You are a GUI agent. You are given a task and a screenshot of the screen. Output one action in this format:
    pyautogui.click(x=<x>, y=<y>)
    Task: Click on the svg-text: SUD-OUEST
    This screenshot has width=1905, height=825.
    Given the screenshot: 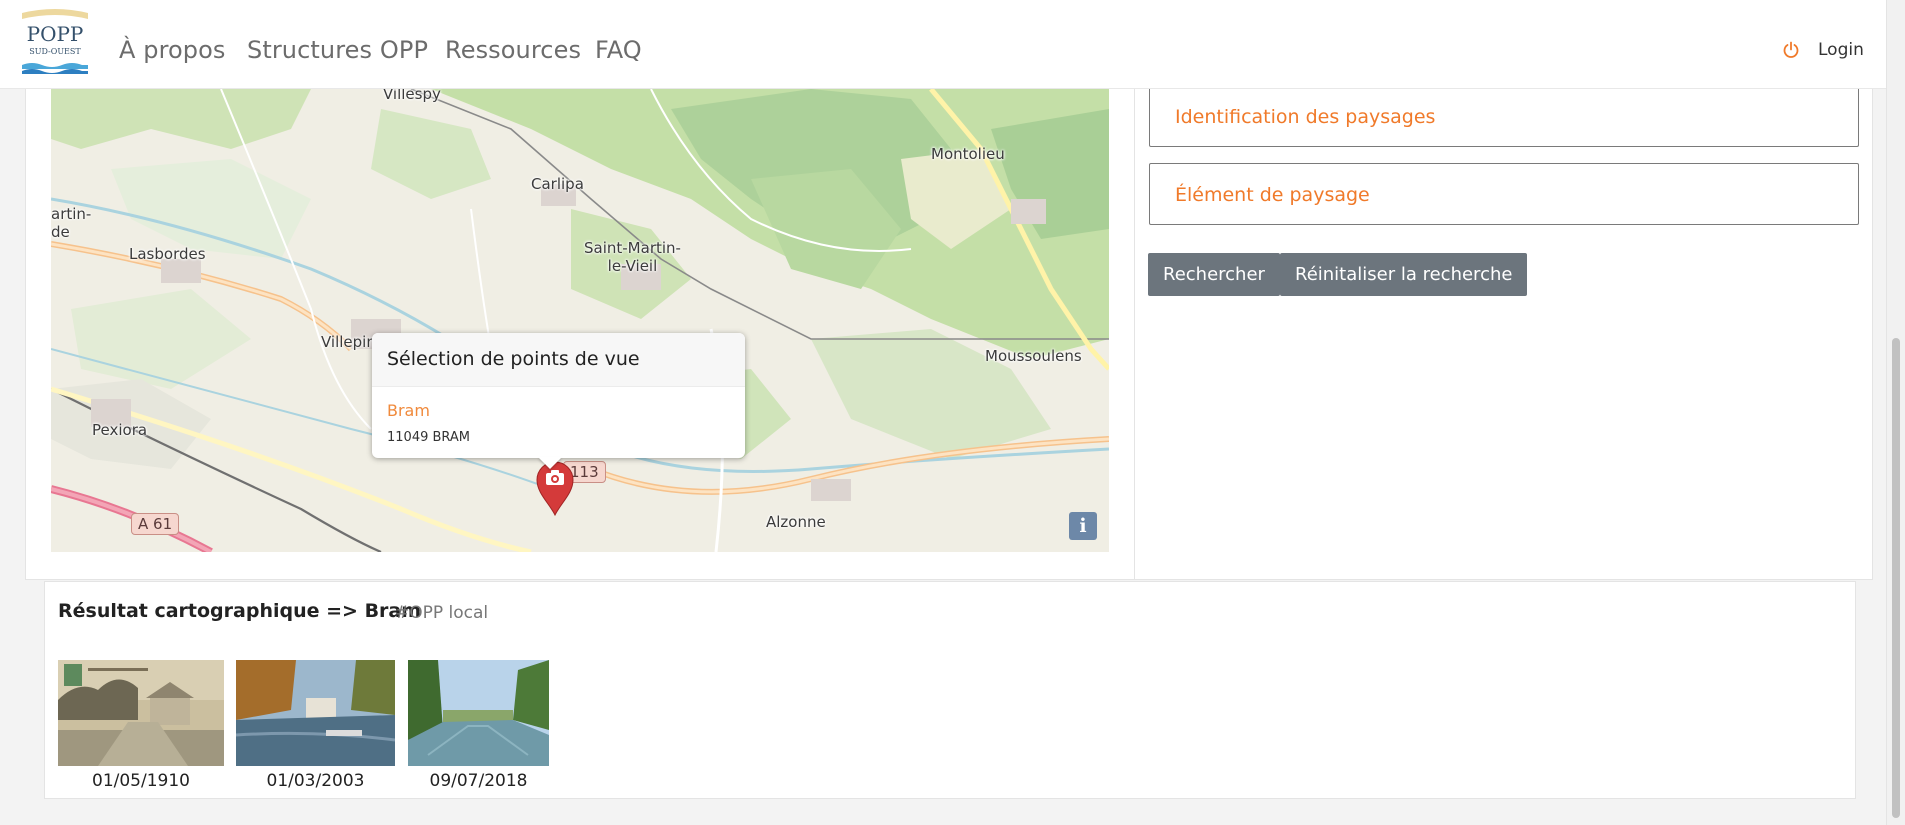 What is the action you would take?
    pyautogui.click(x=55, y=51)
    